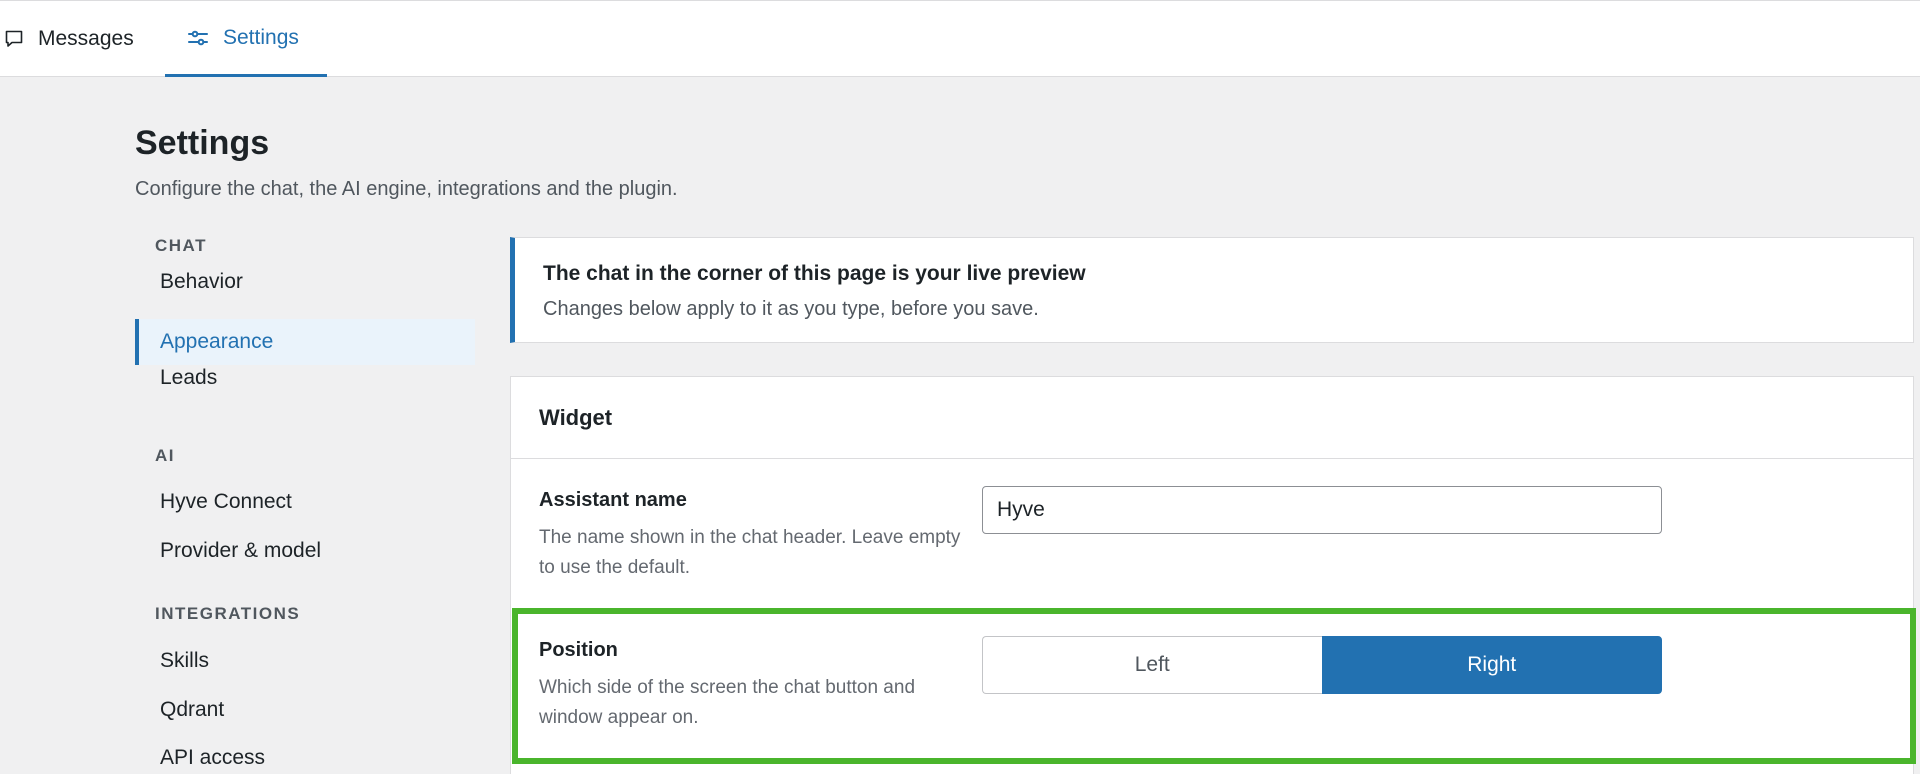 The image size is (1920, 774). What do you see at coordinates (14, 39) in the screenshot?
I see `speech-bubble-icon` at bounding box center [14, 39].